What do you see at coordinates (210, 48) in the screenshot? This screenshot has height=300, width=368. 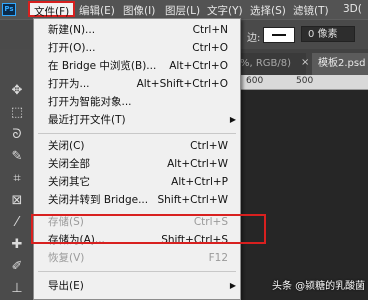 I see `menu-item-shortcut: Ctrl+O` at bounding box center [210, 48].